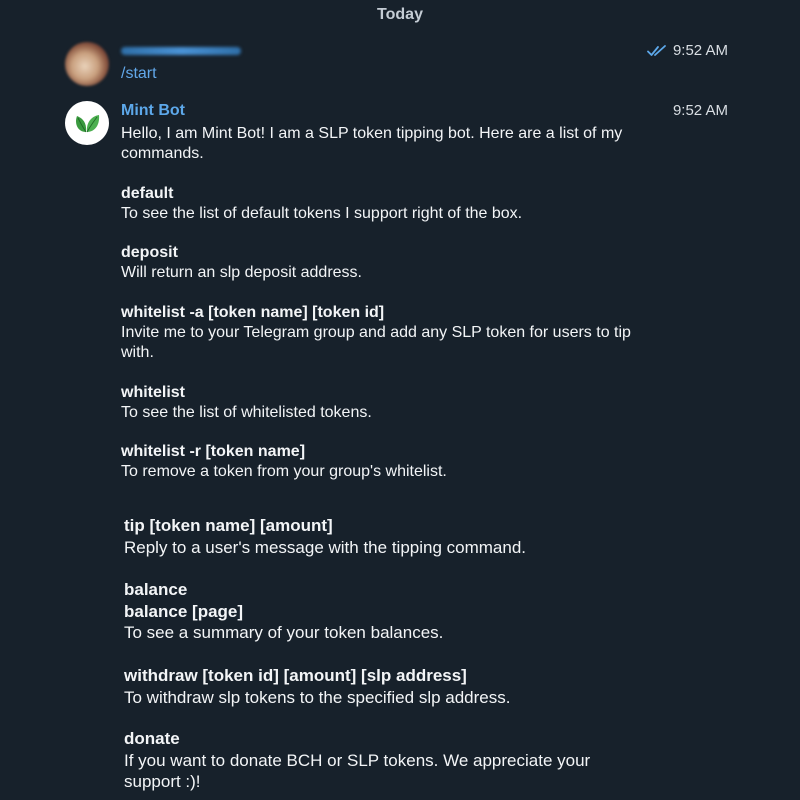 This screenshot has width=800, height=800. What do you see at coordinates (152, 738) in the screenshot?
I see `command-name: donate` at bounding box center [152, 738].